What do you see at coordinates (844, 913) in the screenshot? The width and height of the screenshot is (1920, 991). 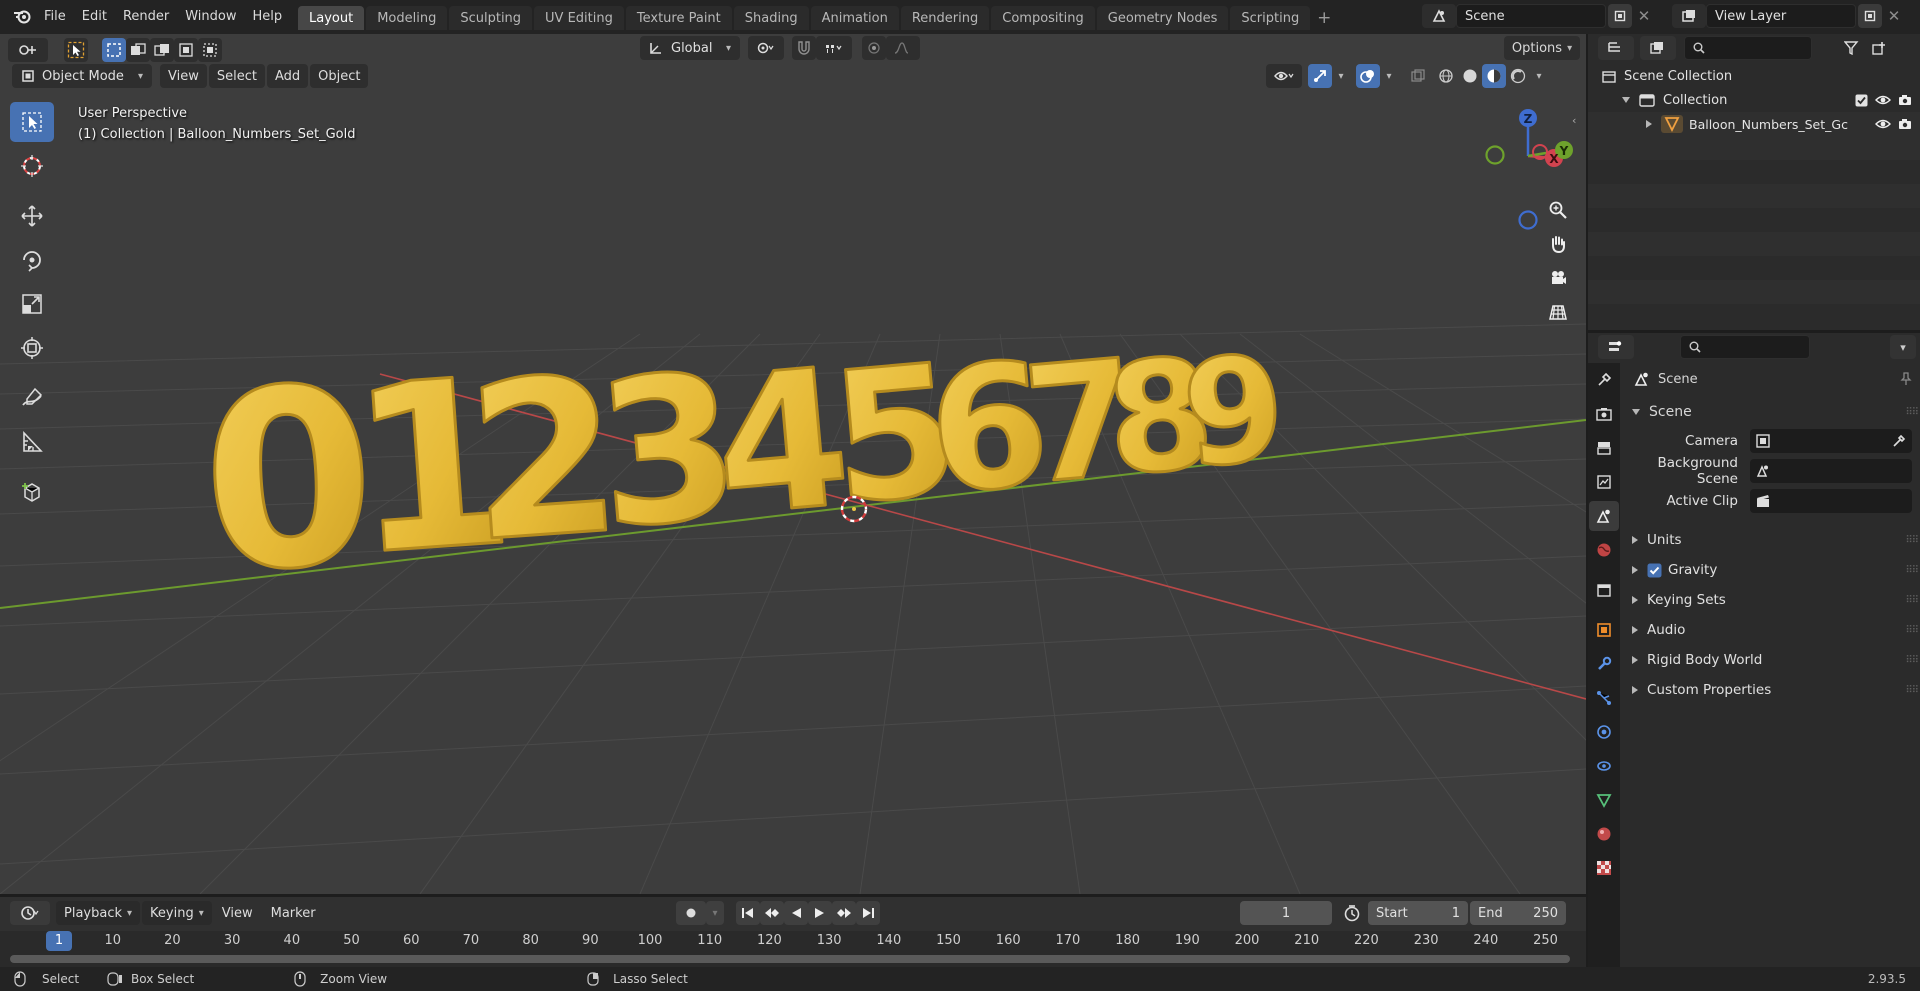 I see `jump-to-keyframe-next-icon` at bounding box center [844, 913].